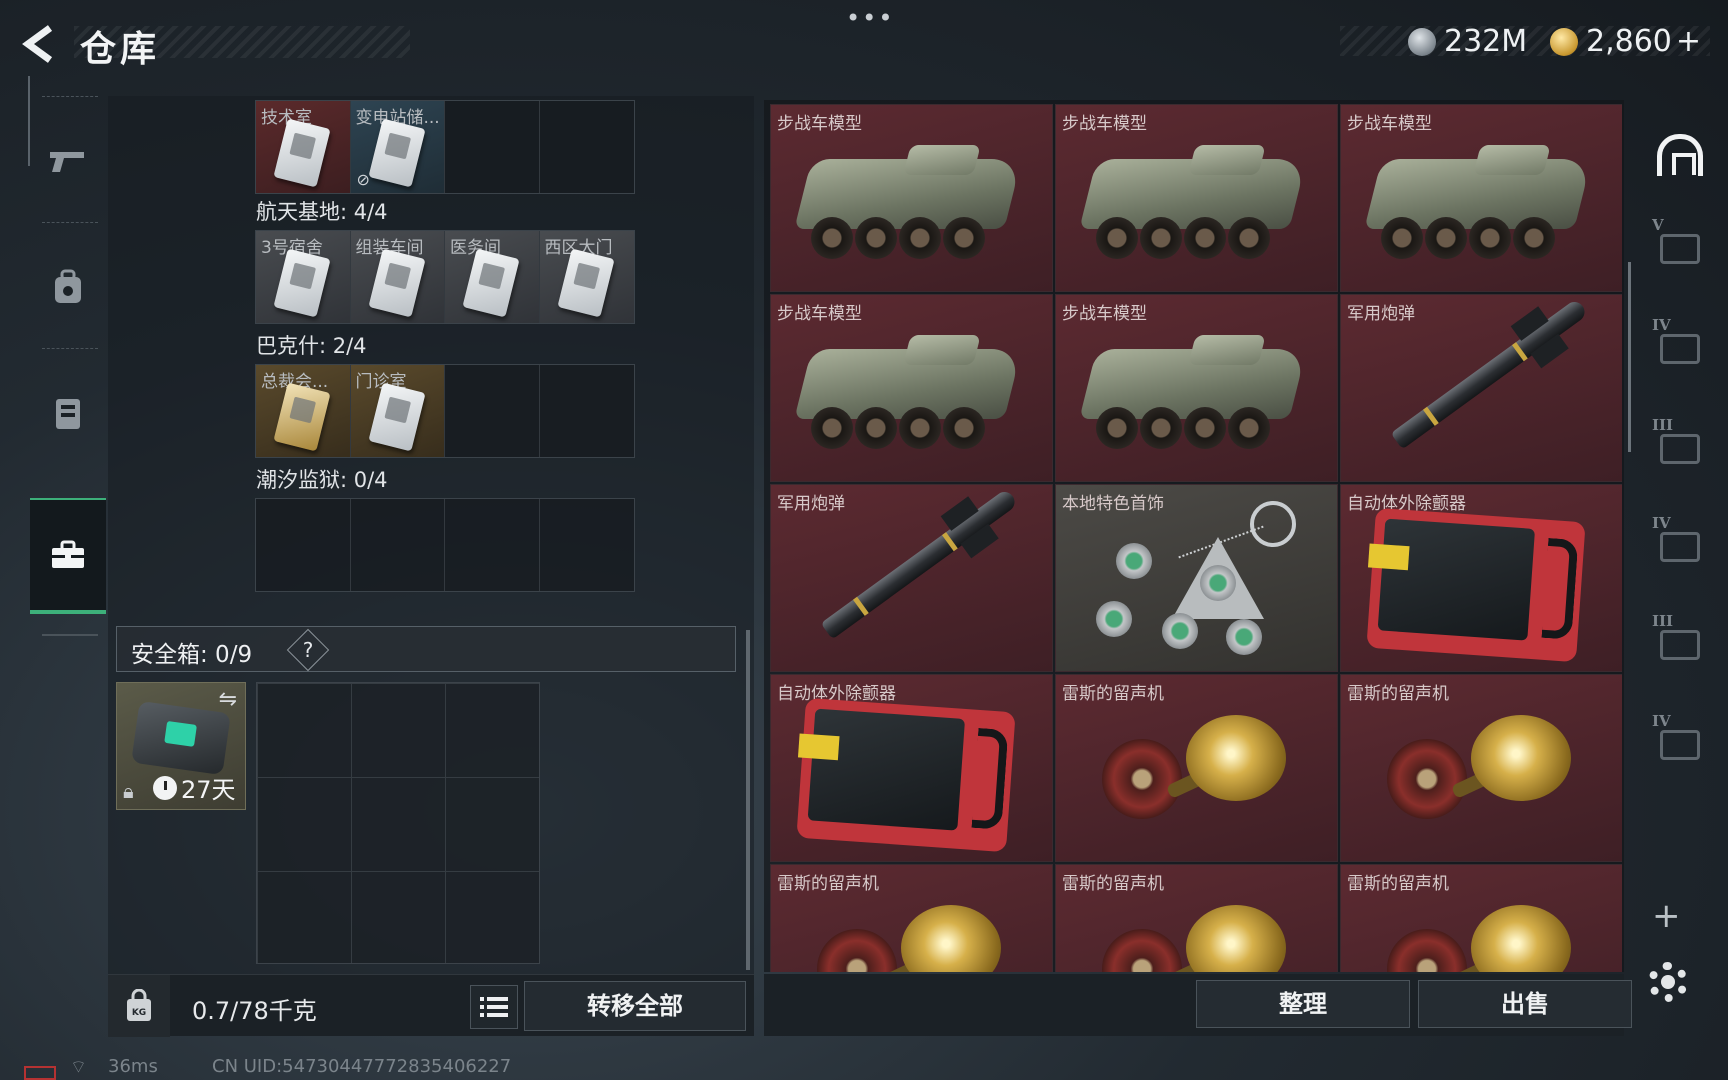  I want to click on inventory-item: 本地特色首饰, so click(1196, 578).